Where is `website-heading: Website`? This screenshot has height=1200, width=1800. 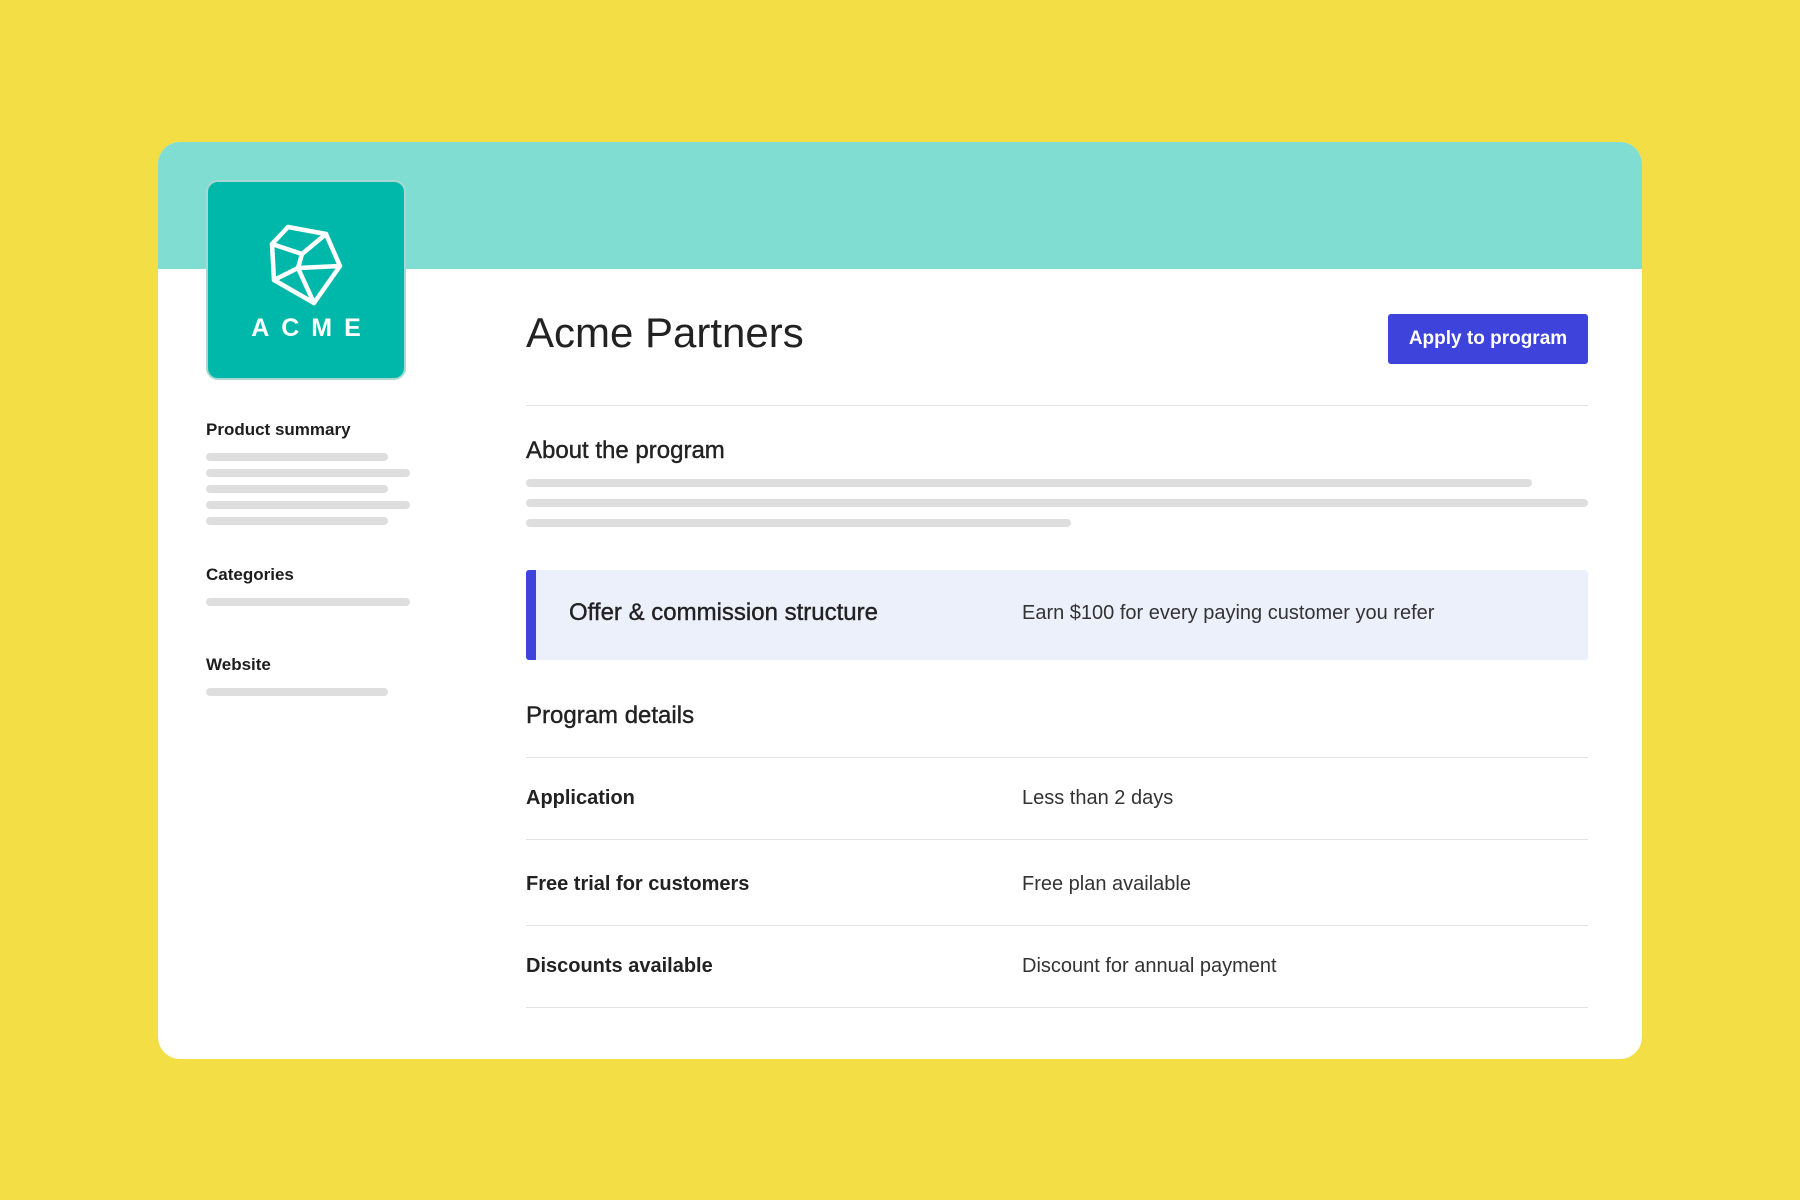 website-heading: Website is located at coordinates (238, 664).